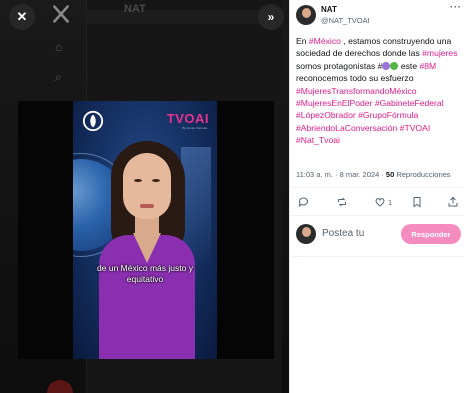 The height and width of the screenshot is (393, 464). I want to click on home-icon: ⌂, so click(59, 47).